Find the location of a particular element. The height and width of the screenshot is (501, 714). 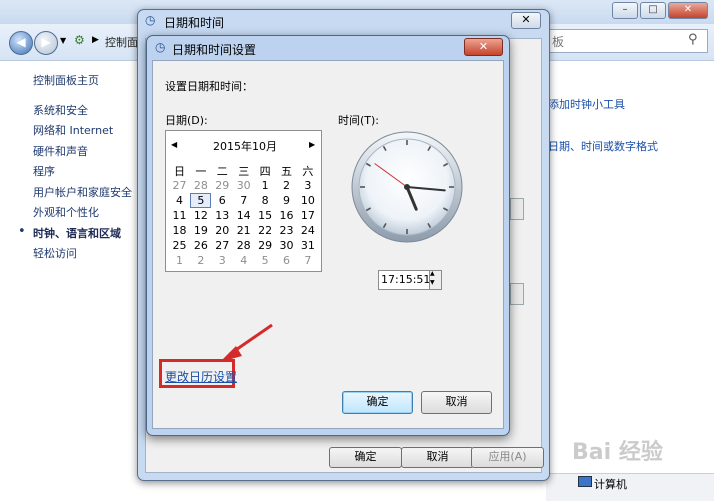

change-timezone-button is located at coordinates (517, 209).